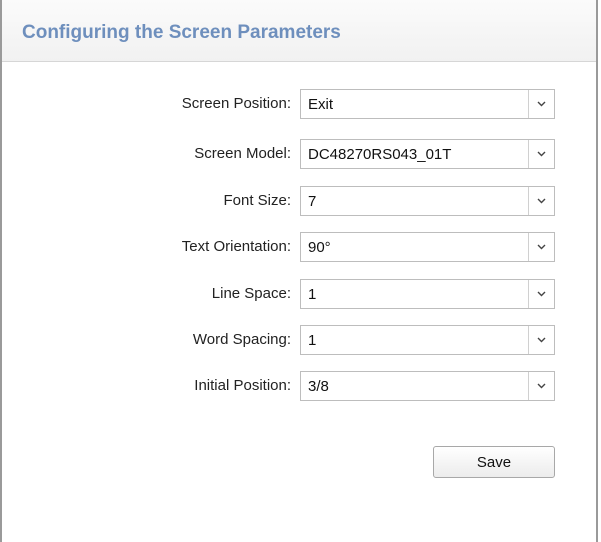  Describe the element at coordinates (242, 385) in the screenshot. I see `initial-position-label: Initial Position:` at that location.